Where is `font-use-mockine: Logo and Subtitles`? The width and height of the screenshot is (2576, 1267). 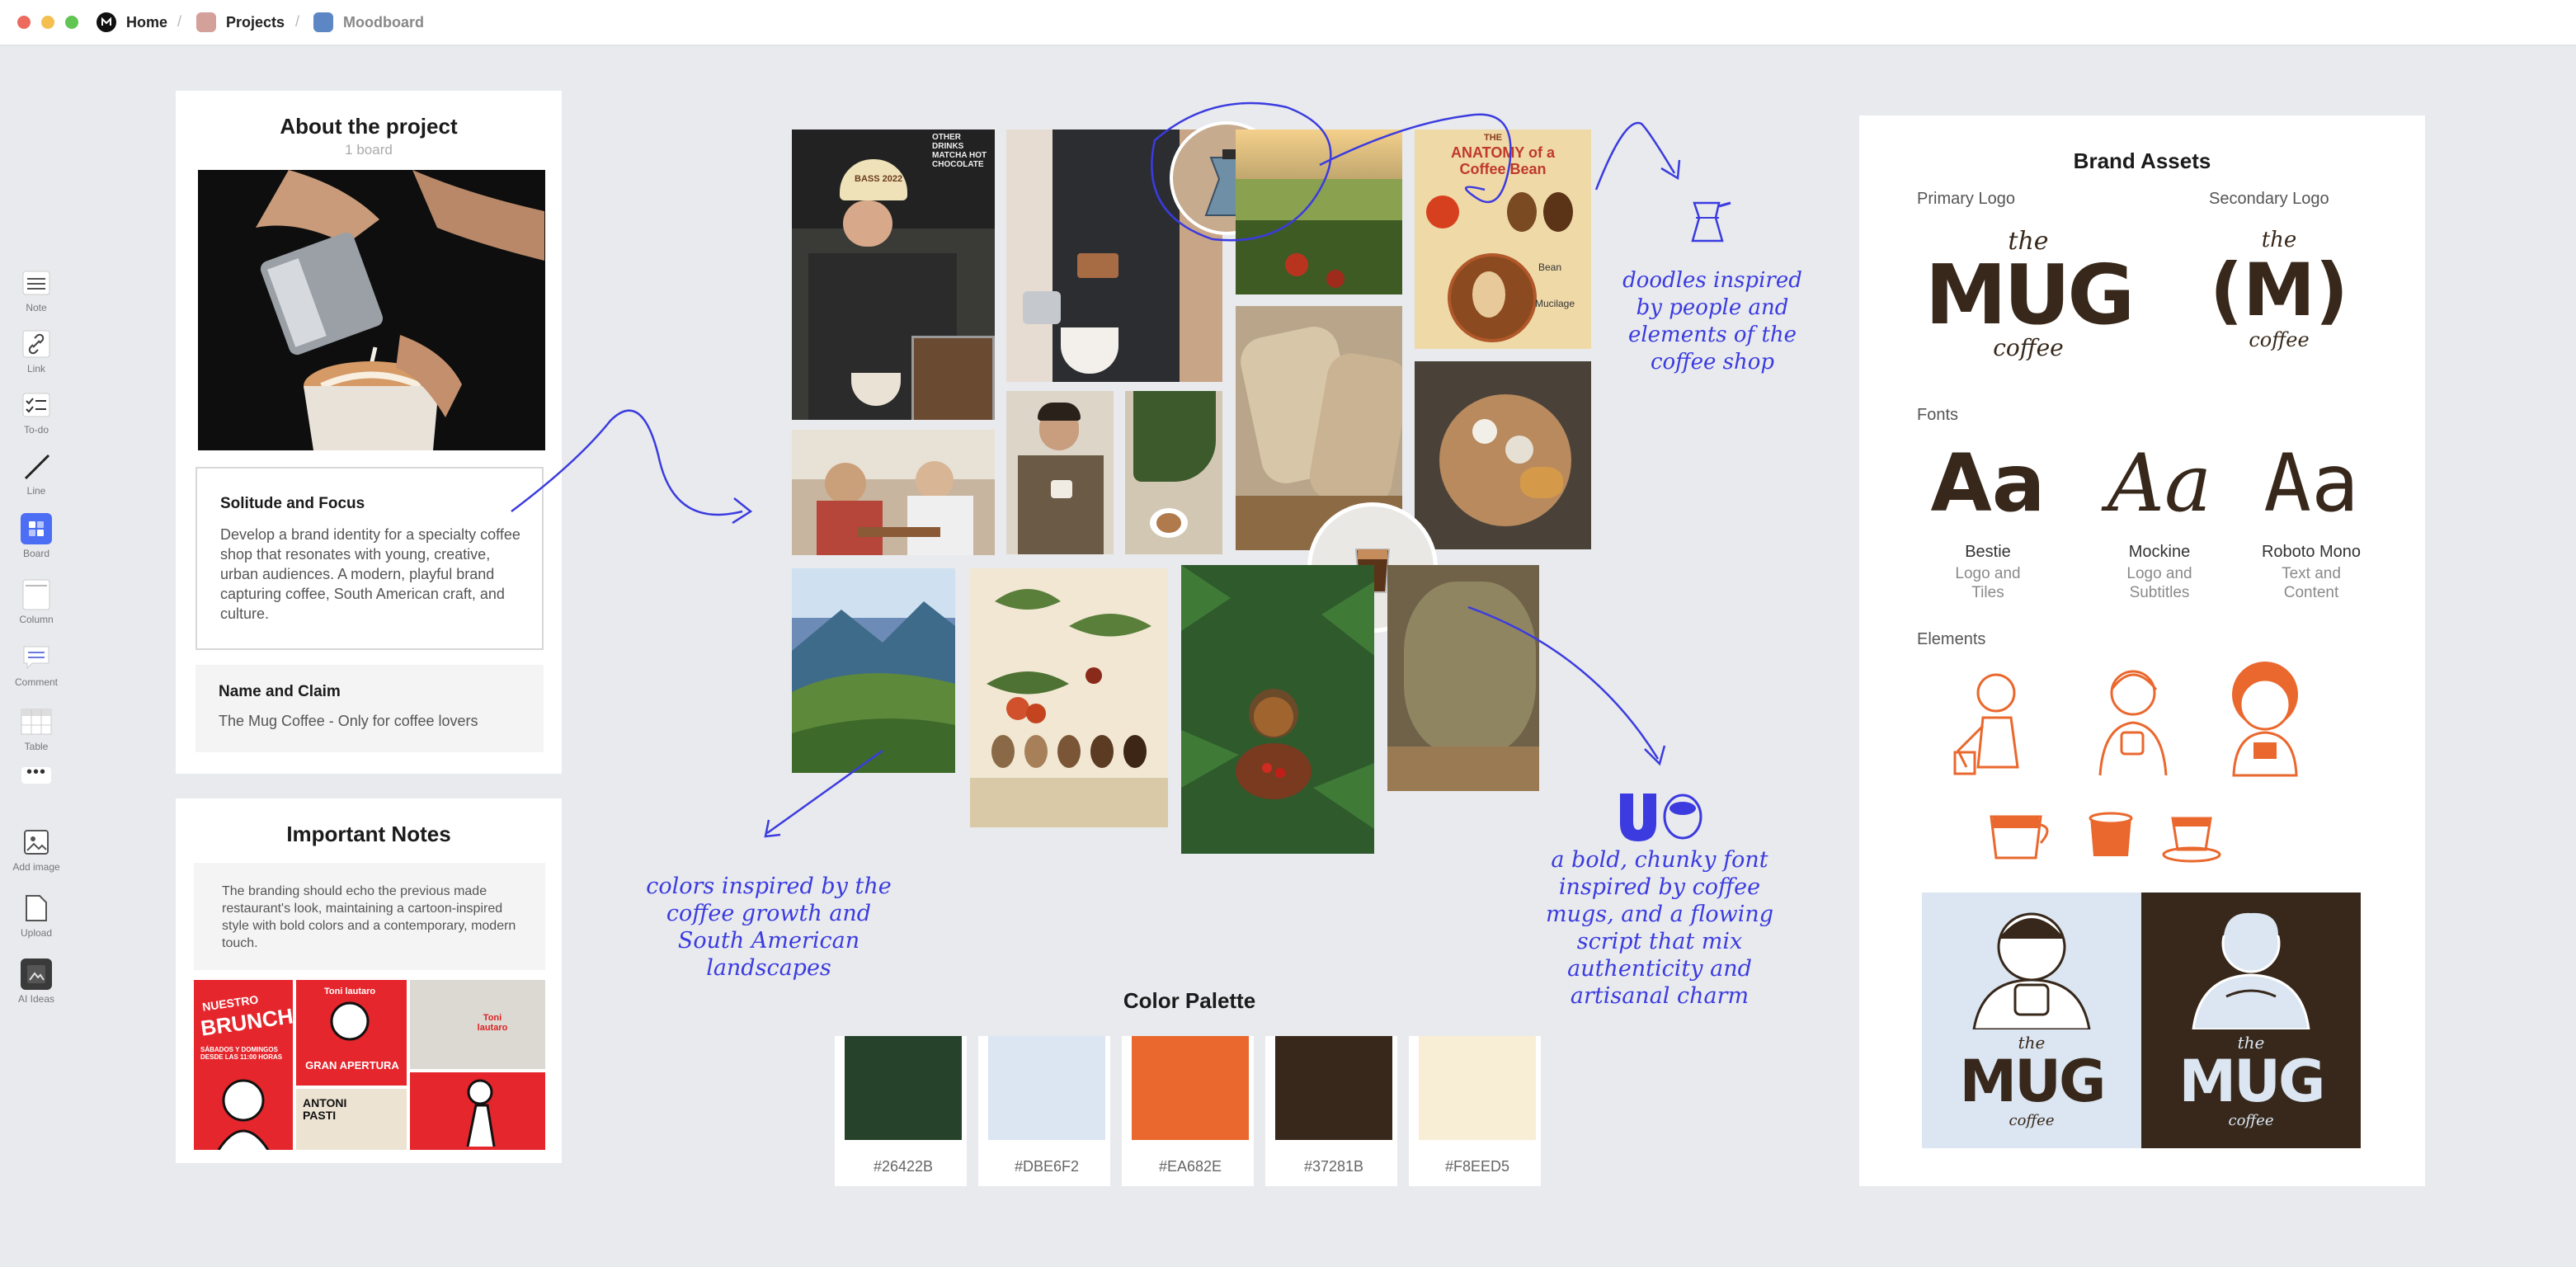 font-use-mockine: Logo and Subtitles is located at coordinates (2159, 583).